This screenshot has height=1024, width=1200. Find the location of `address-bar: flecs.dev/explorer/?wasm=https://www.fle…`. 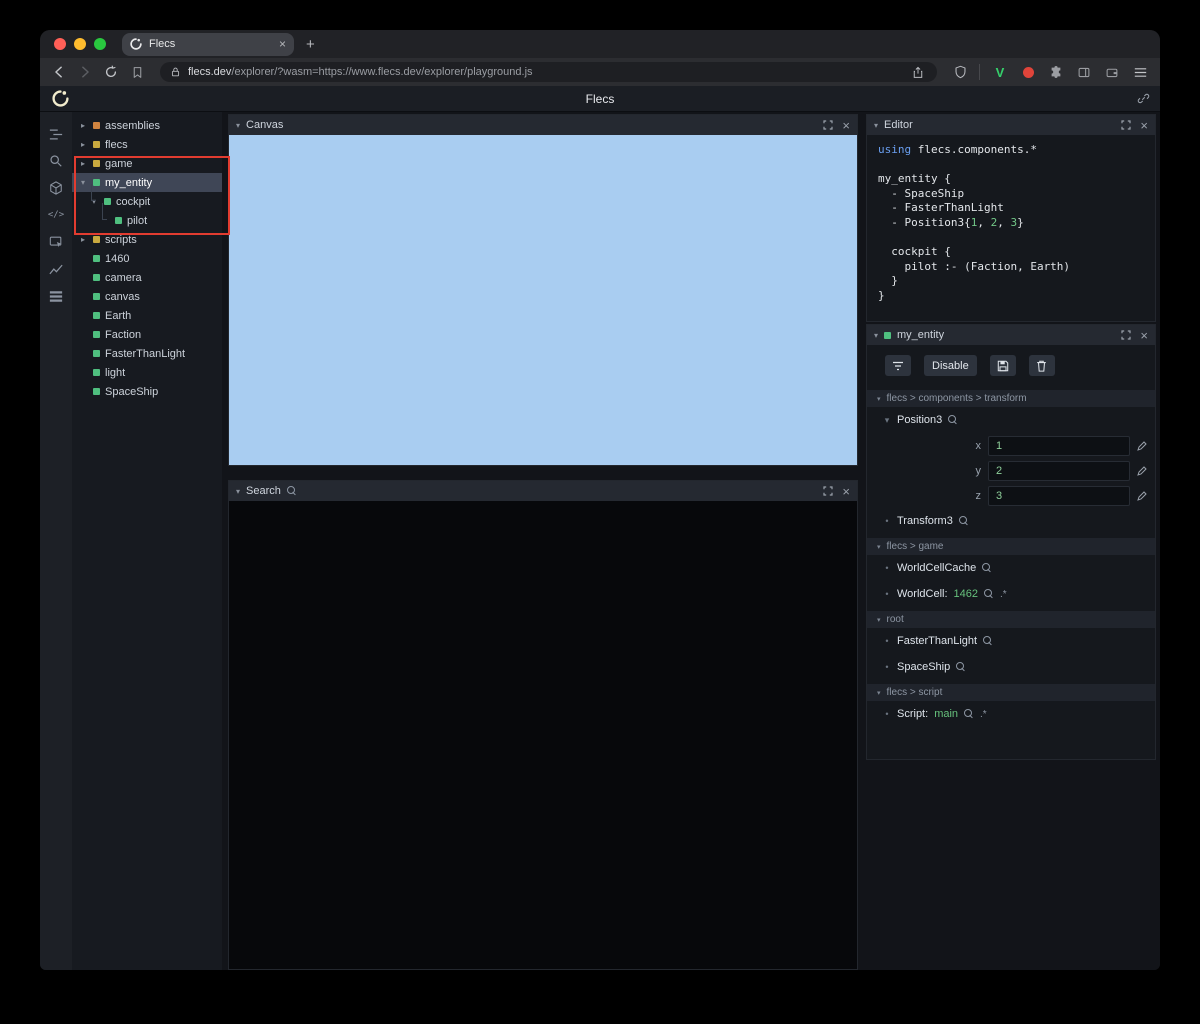

address-bar: flecs.dev/explorer/?wasm=https://www.fle… is located at coordinates (548, 72).